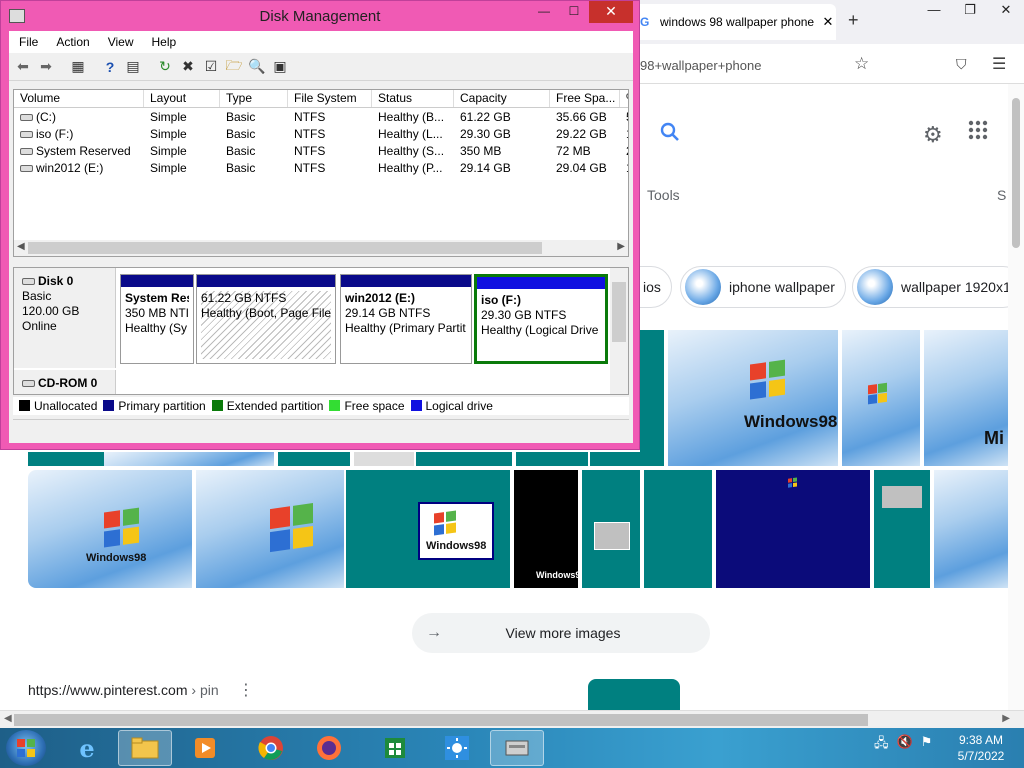  I want to click on column-file-system: File System, so click(330, 98).